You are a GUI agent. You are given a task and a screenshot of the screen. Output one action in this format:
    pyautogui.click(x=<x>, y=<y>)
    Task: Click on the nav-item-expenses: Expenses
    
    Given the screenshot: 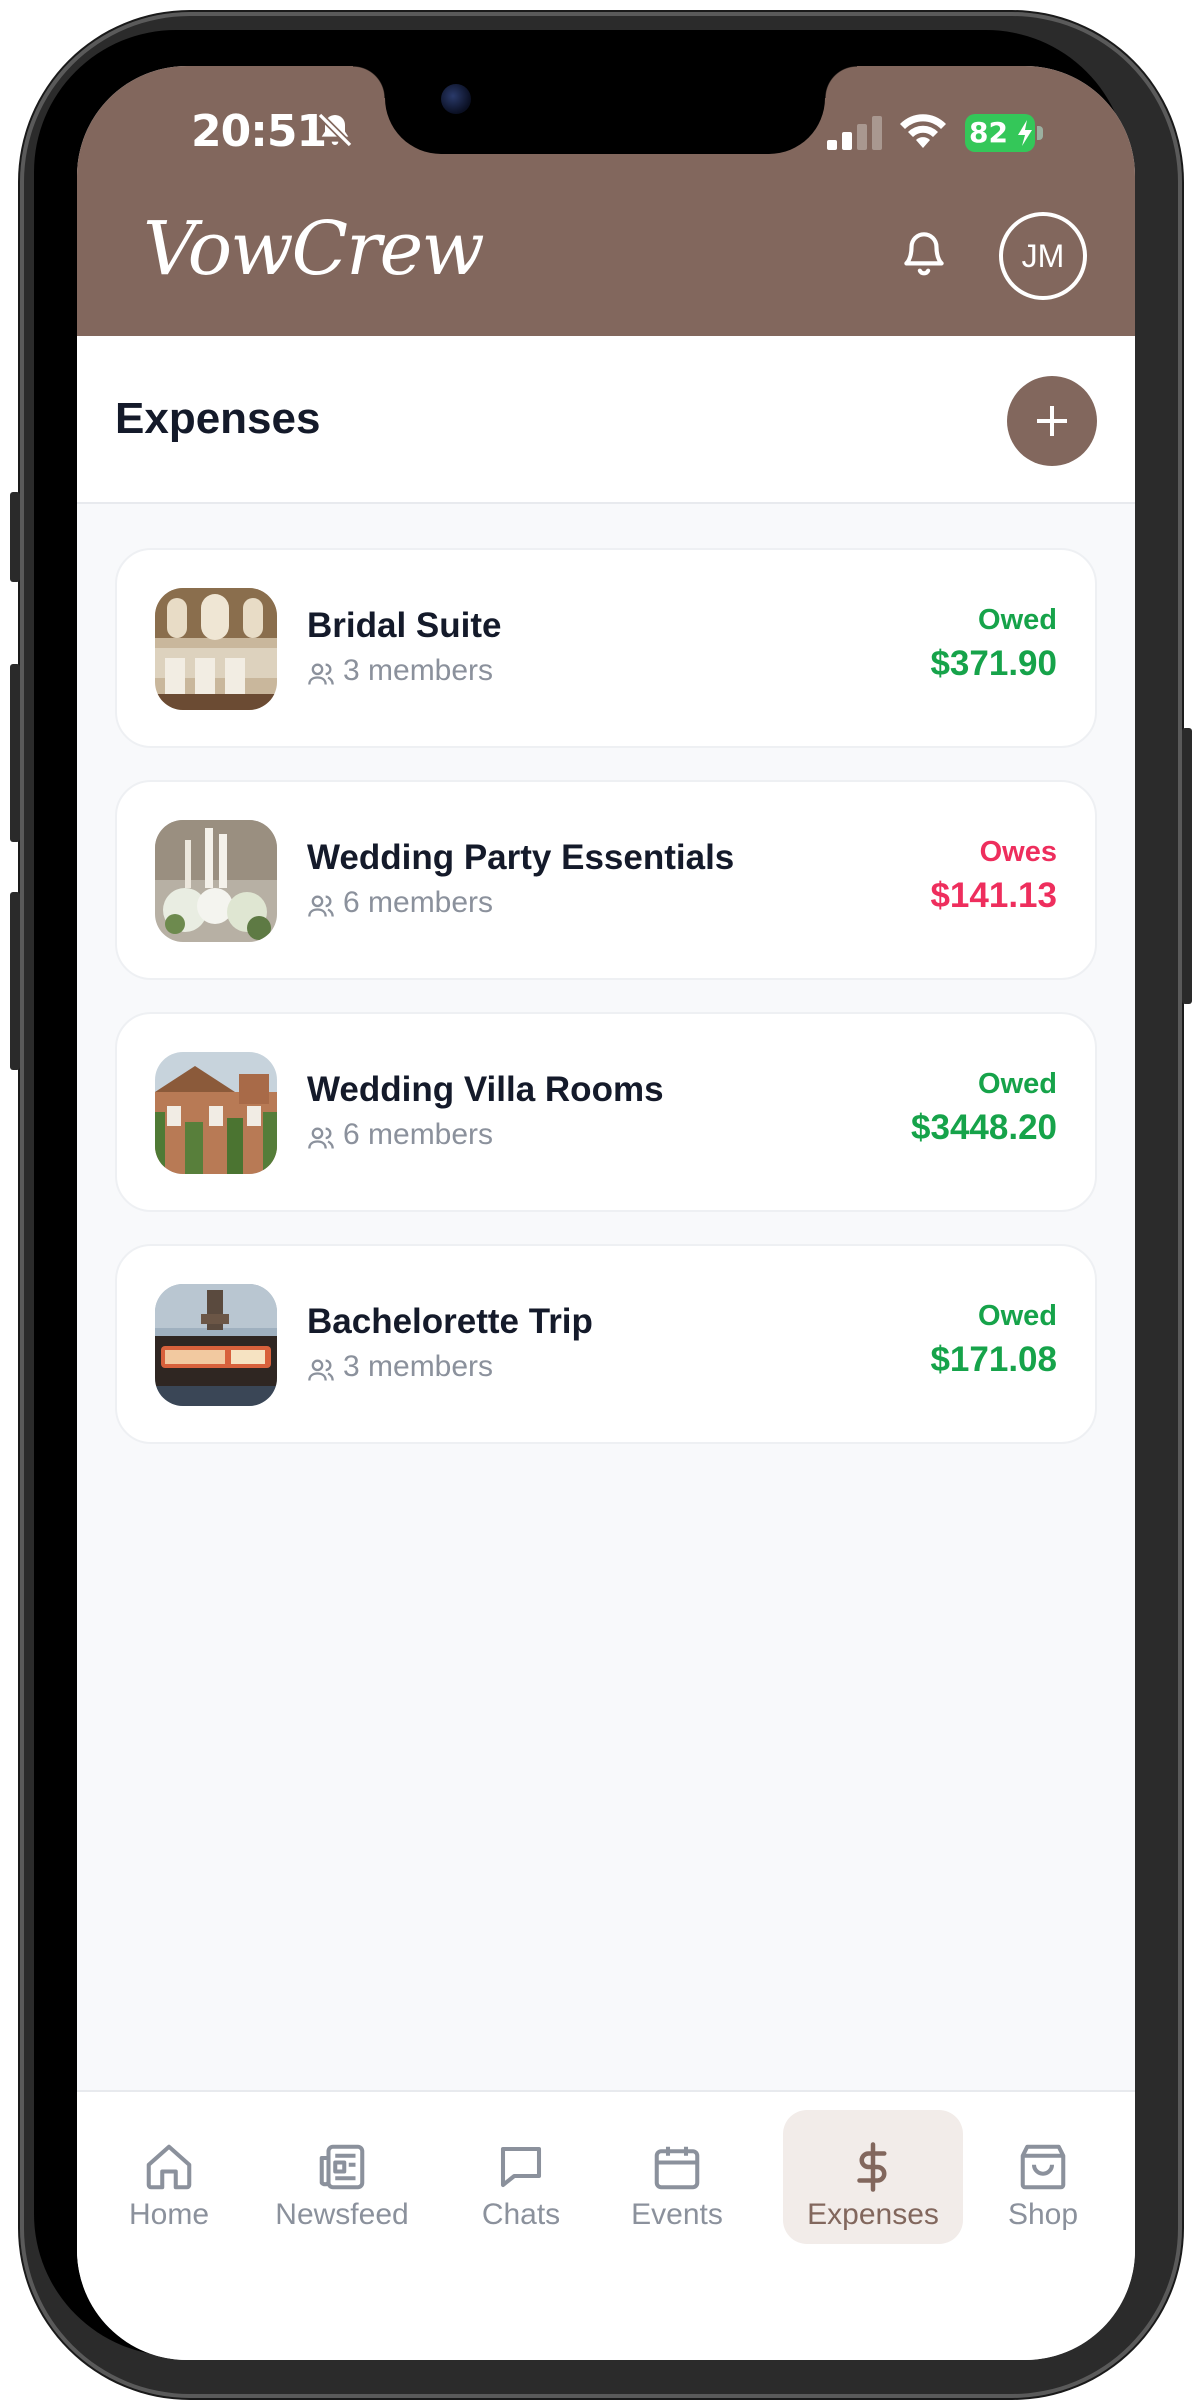 What is the action you would take?
    pyautogui.click(x=873, y=2177)
    